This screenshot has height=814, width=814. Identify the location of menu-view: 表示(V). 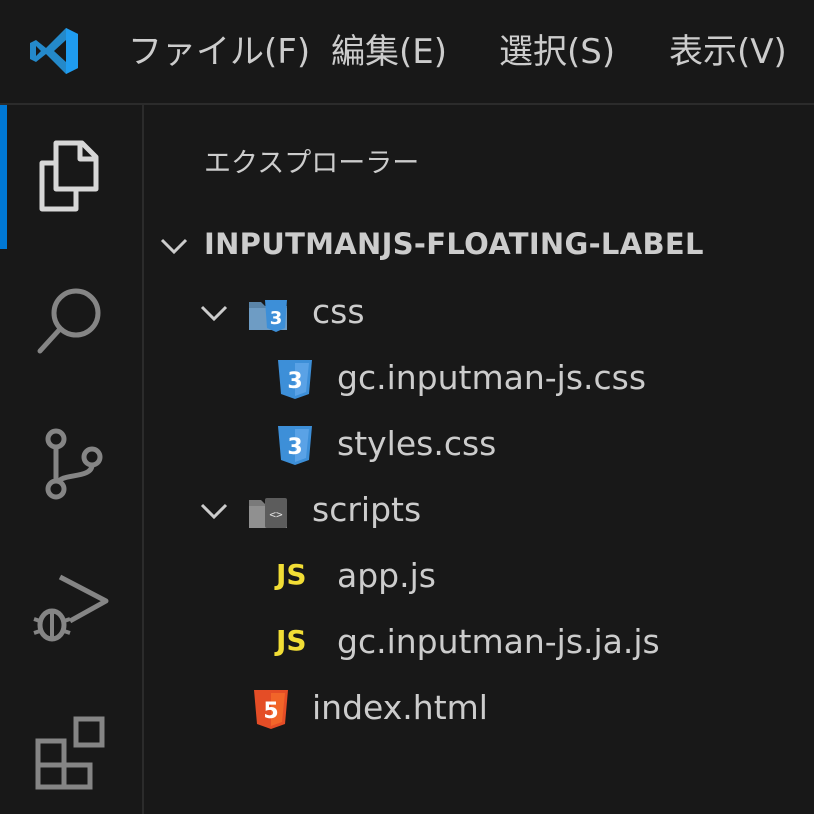
(728, 52).